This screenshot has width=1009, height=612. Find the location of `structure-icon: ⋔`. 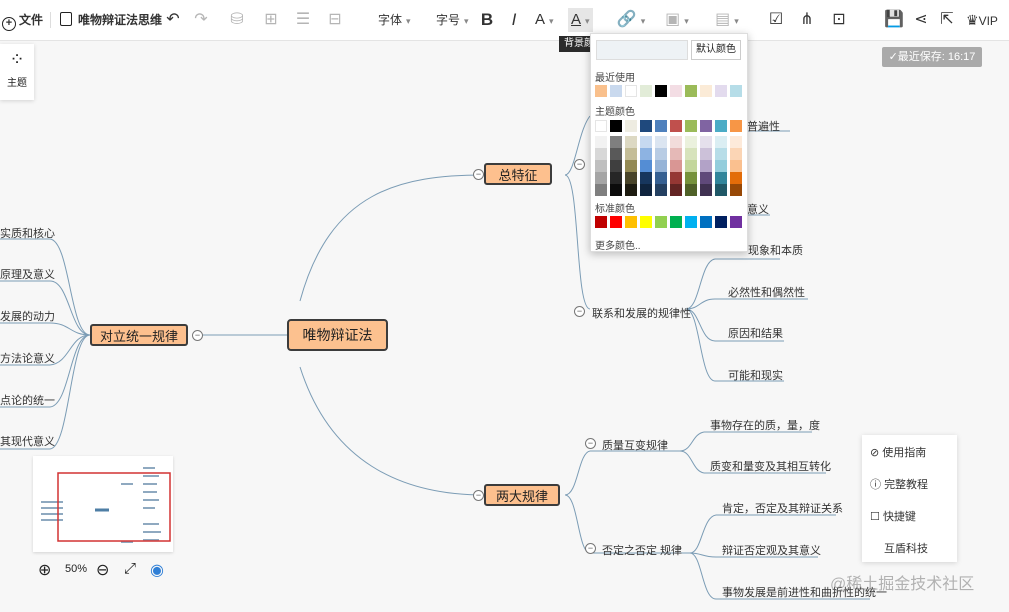

structure-icon: ⋔ is located at coordinates (807, 20).